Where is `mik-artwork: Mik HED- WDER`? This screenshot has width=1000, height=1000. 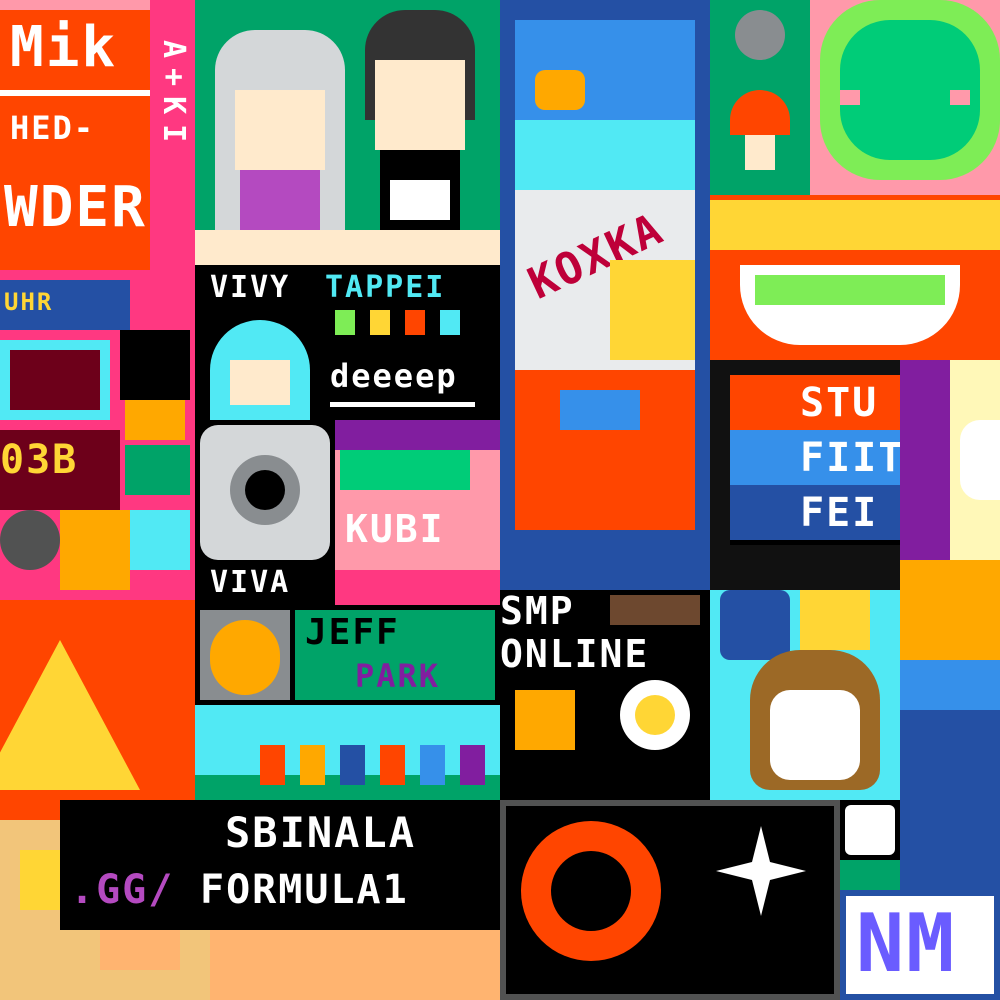 mik-artwork: Mik HED- WDER is located at coordinates (75, 135).